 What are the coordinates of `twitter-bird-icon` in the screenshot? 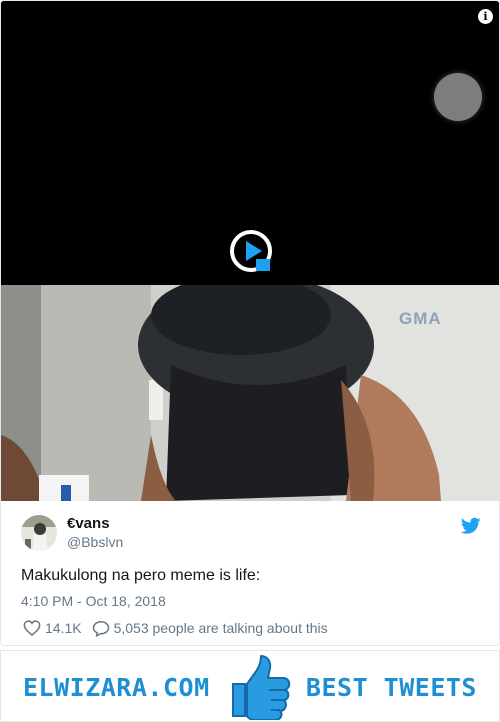 It's located at (471, 526).